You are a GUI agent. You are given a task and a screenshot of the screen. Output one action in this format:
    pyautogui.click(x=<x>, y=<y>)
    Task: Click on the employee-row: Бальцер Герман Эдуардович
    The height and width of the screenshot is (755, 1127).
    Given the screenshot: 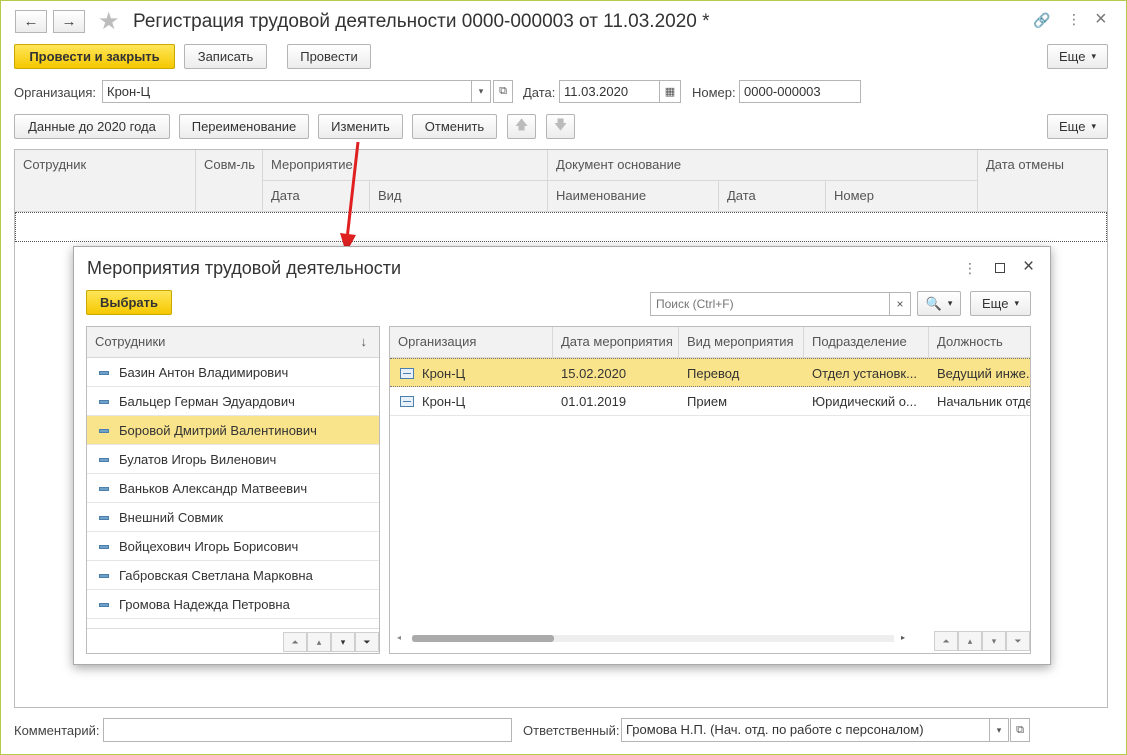 What is the action you would take?
    pyautogui.click(x=233, y=401)
    